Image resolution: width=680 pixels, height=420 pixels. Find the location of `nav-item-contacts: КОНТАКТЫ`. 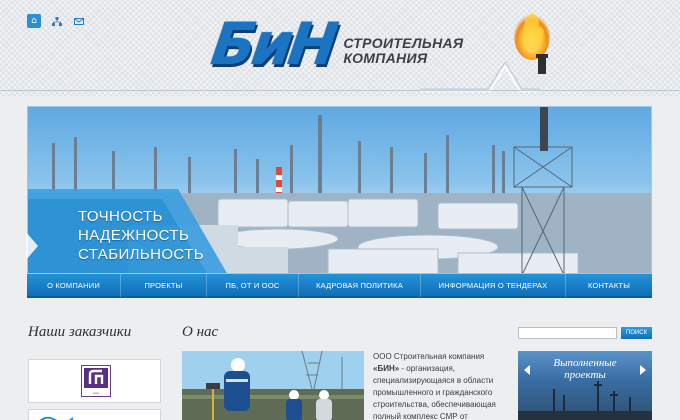

nav-item-contacts: КОНТАКТЫ is located at coordinates (609, 285).